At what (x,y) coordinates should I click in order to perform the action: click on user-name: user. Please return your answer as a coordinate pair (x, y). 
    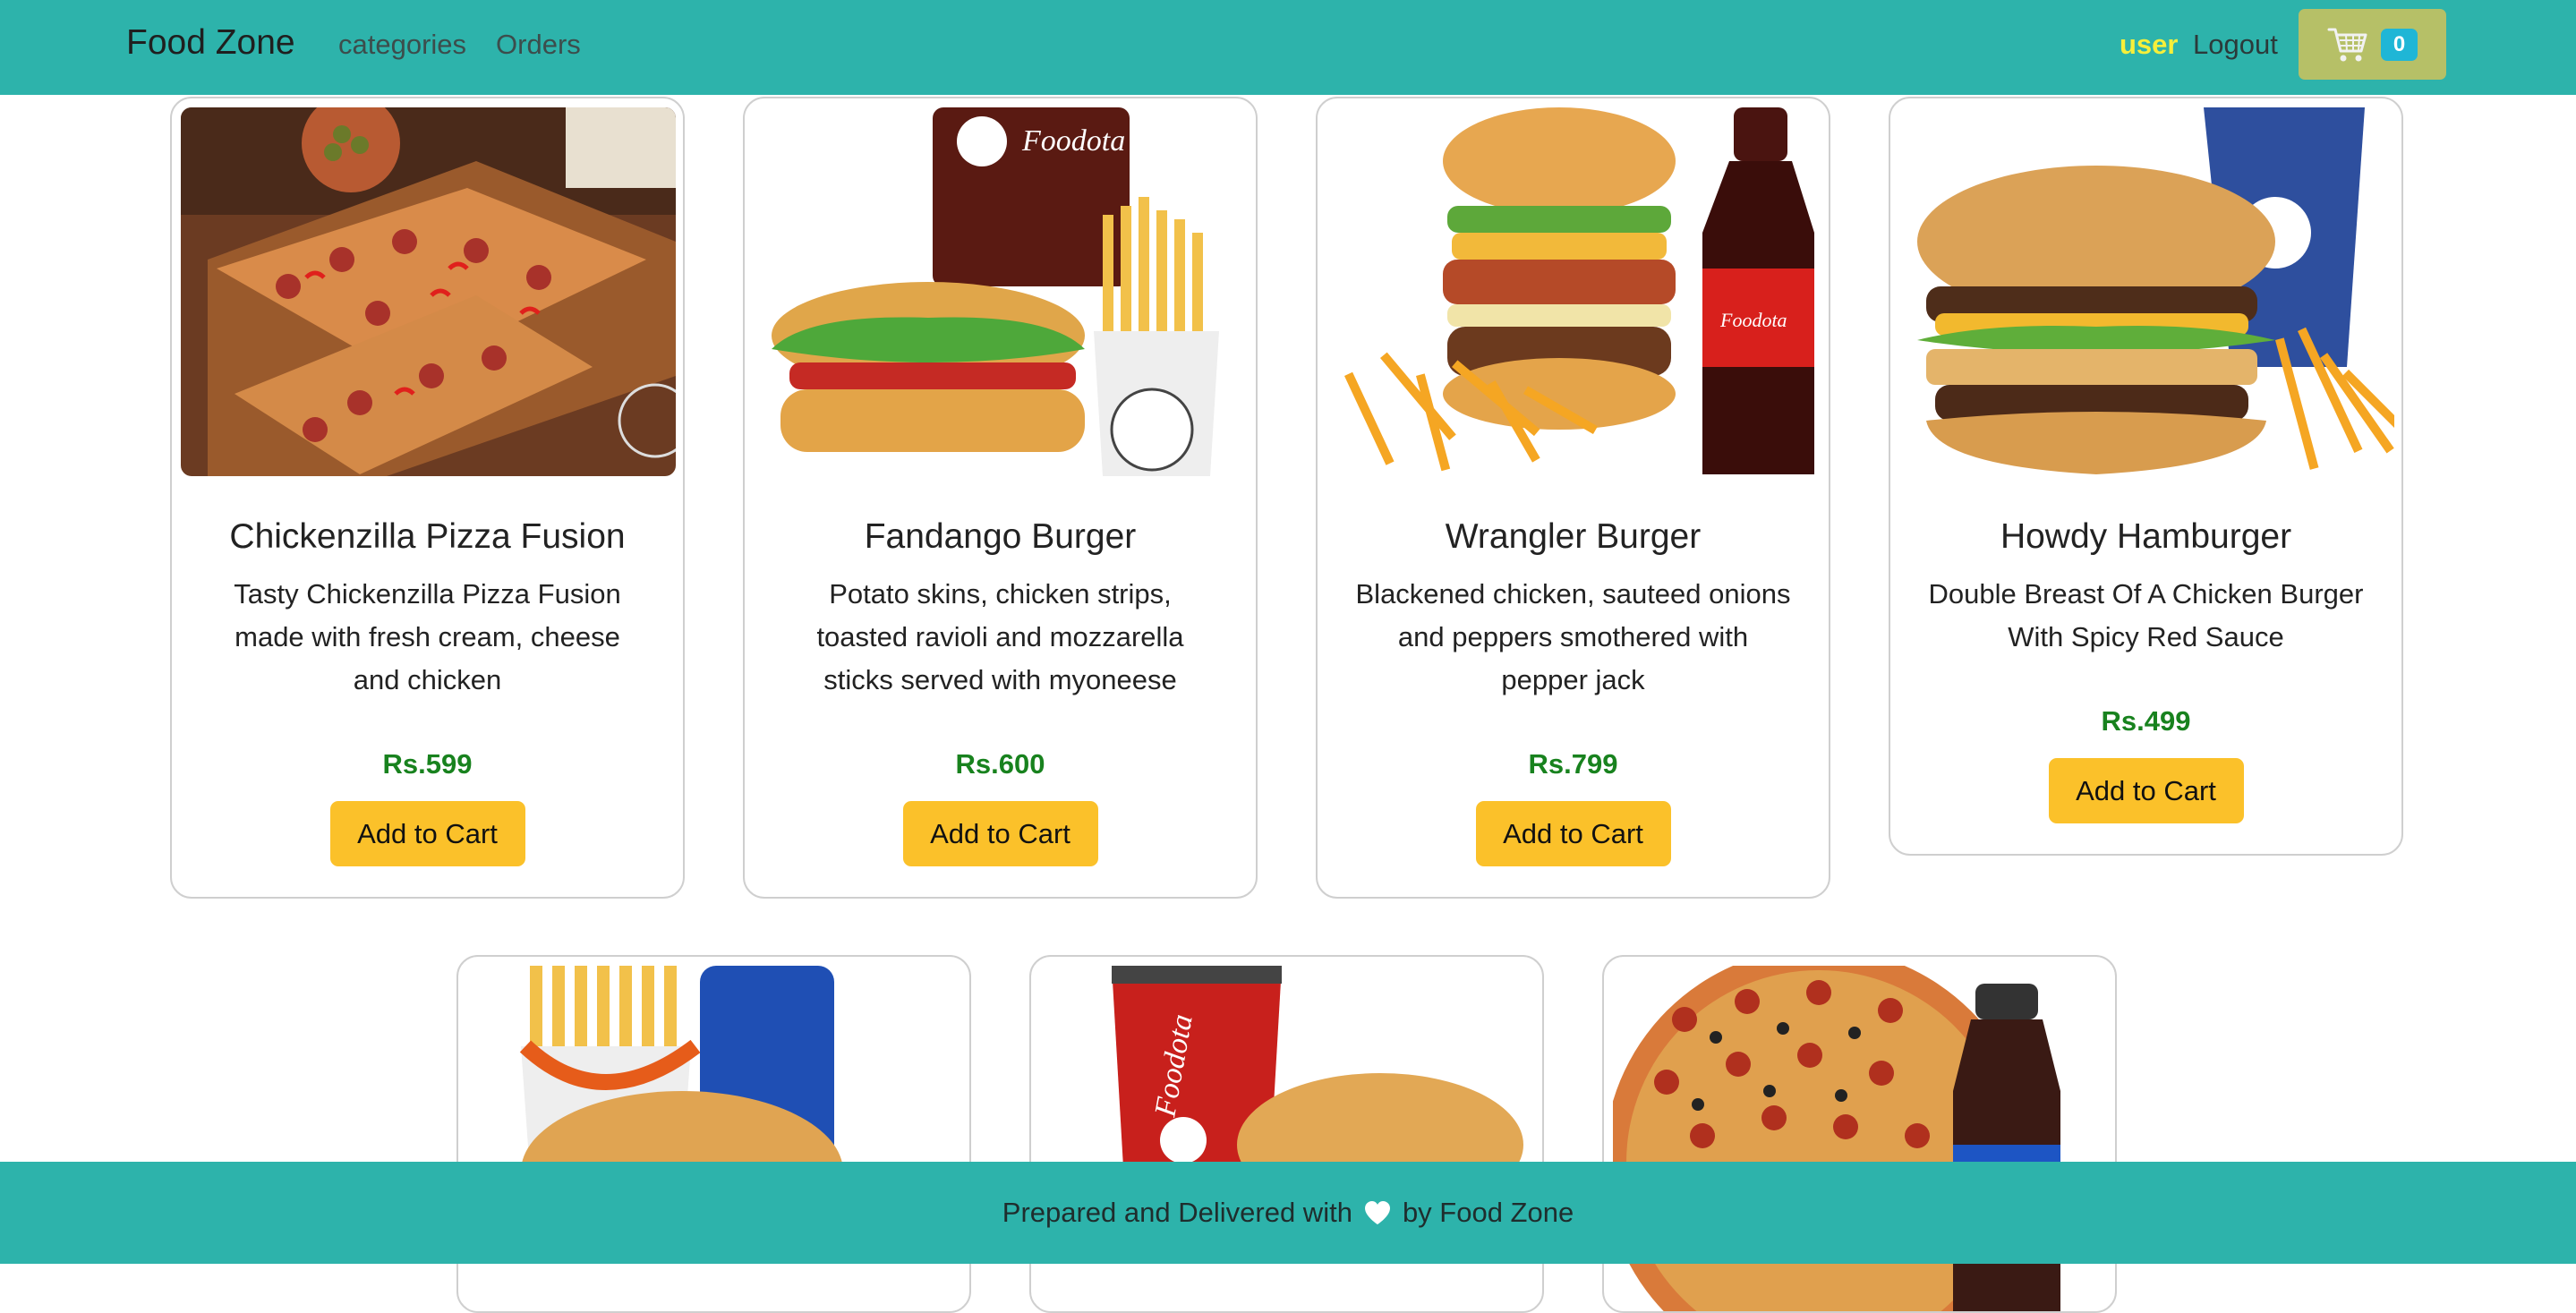
    Looking at the image, I should click on (2149, 44).